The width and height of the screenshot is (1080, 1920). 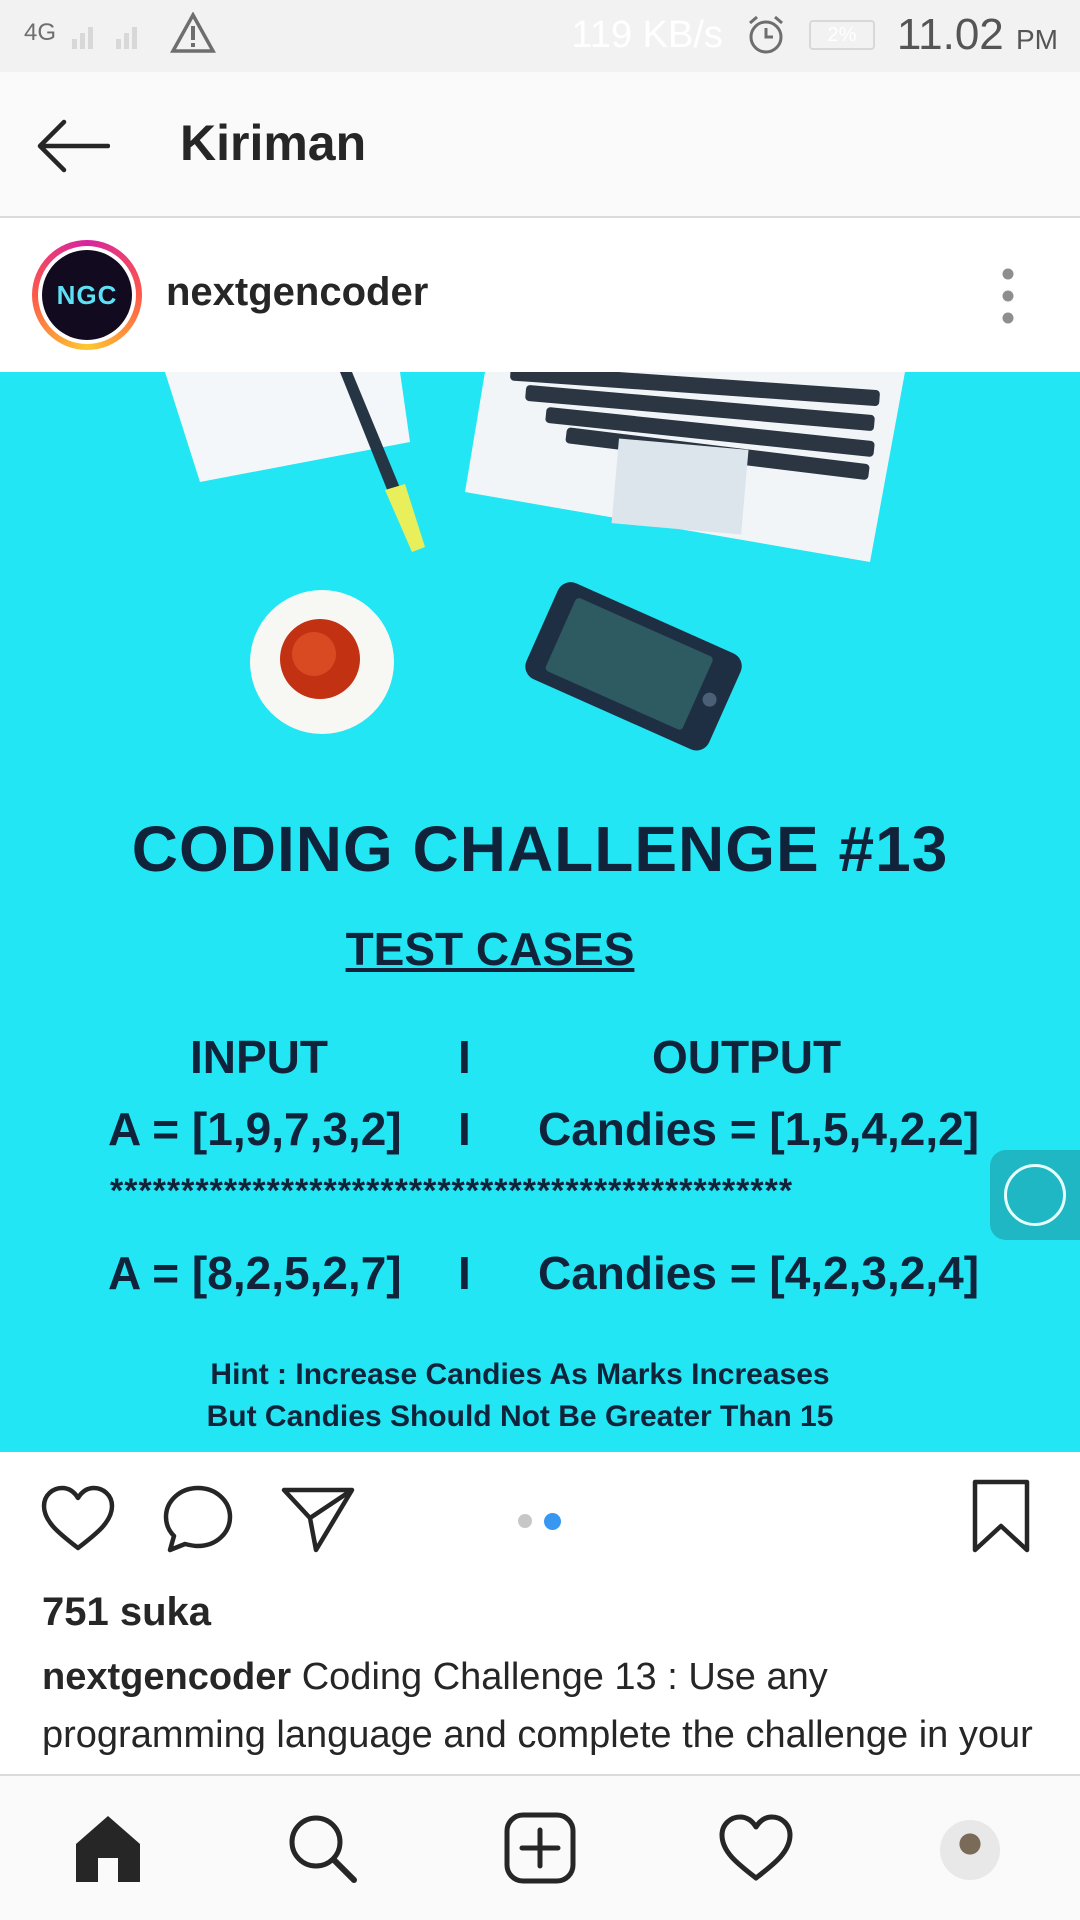 I want to click on post-header: NGC nextgencoder, so click(x=540, y=295).